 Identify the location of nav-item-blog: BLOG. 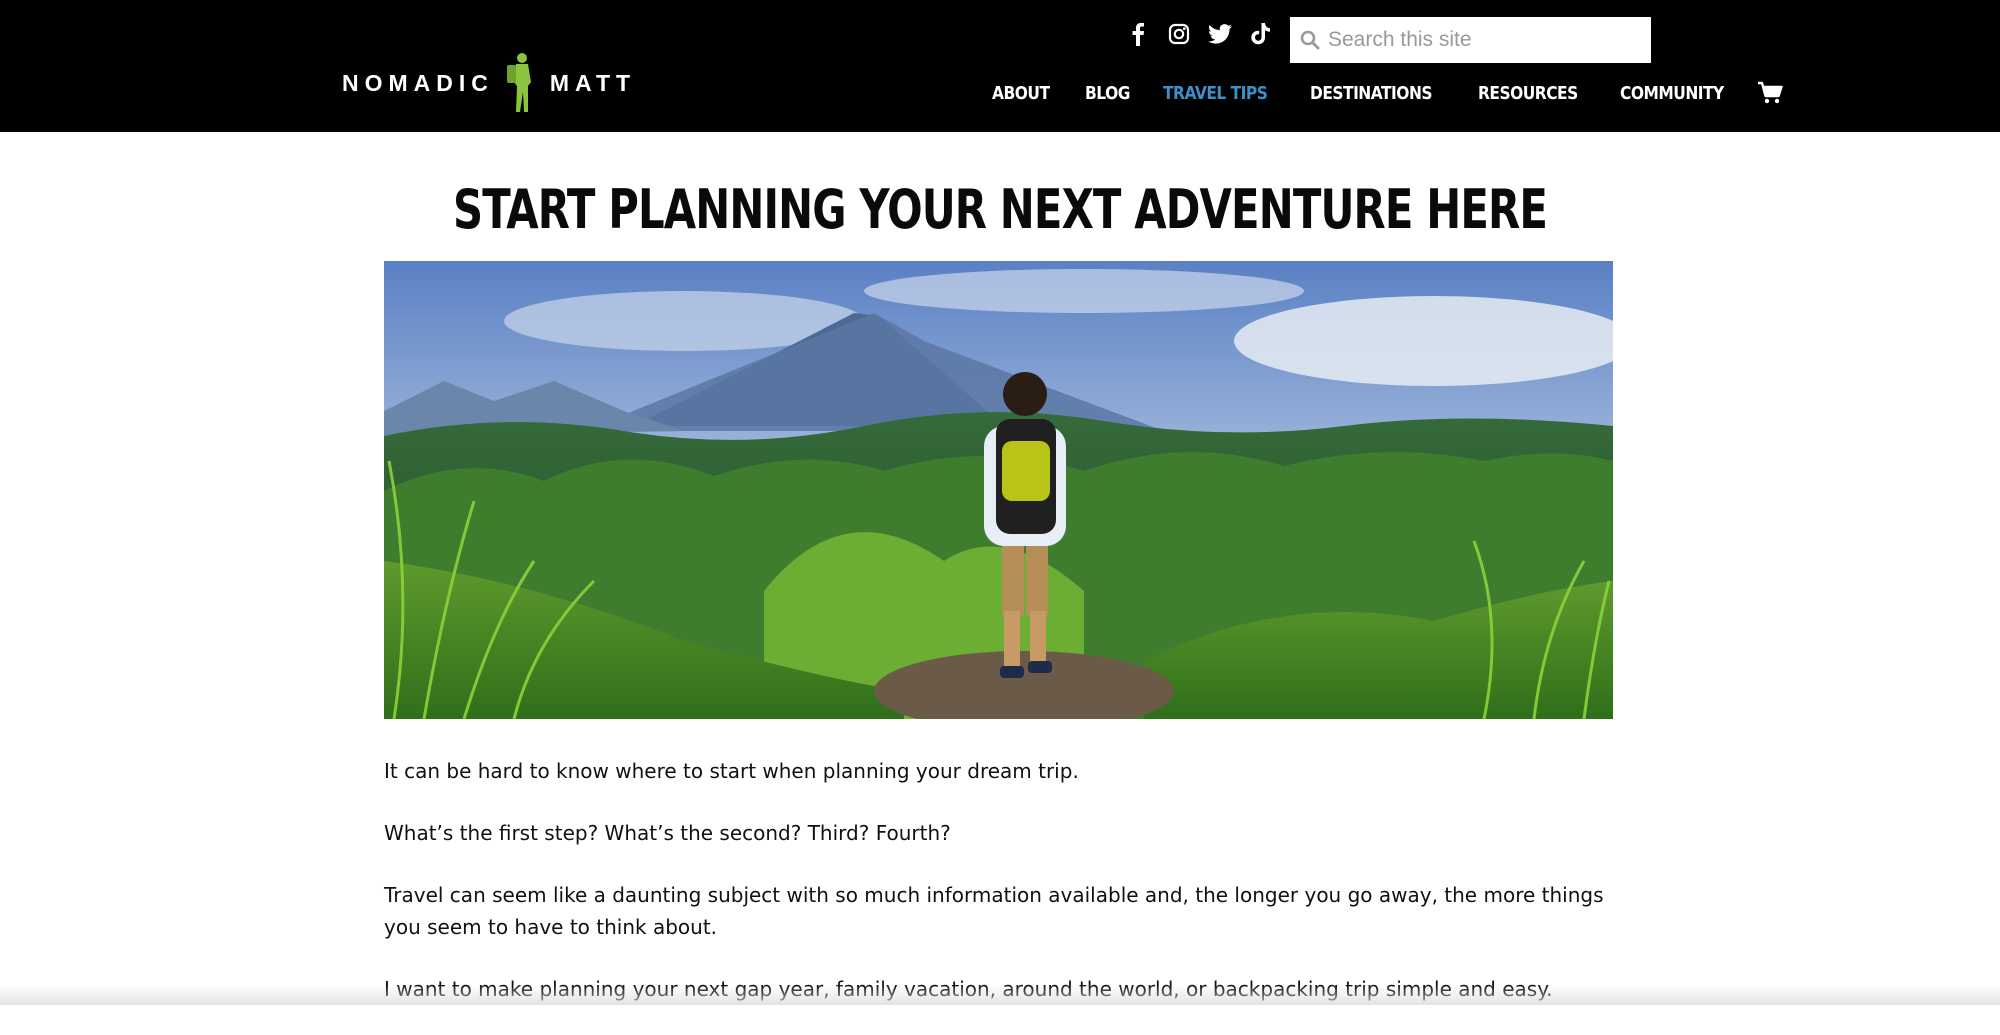
(1107, 93).